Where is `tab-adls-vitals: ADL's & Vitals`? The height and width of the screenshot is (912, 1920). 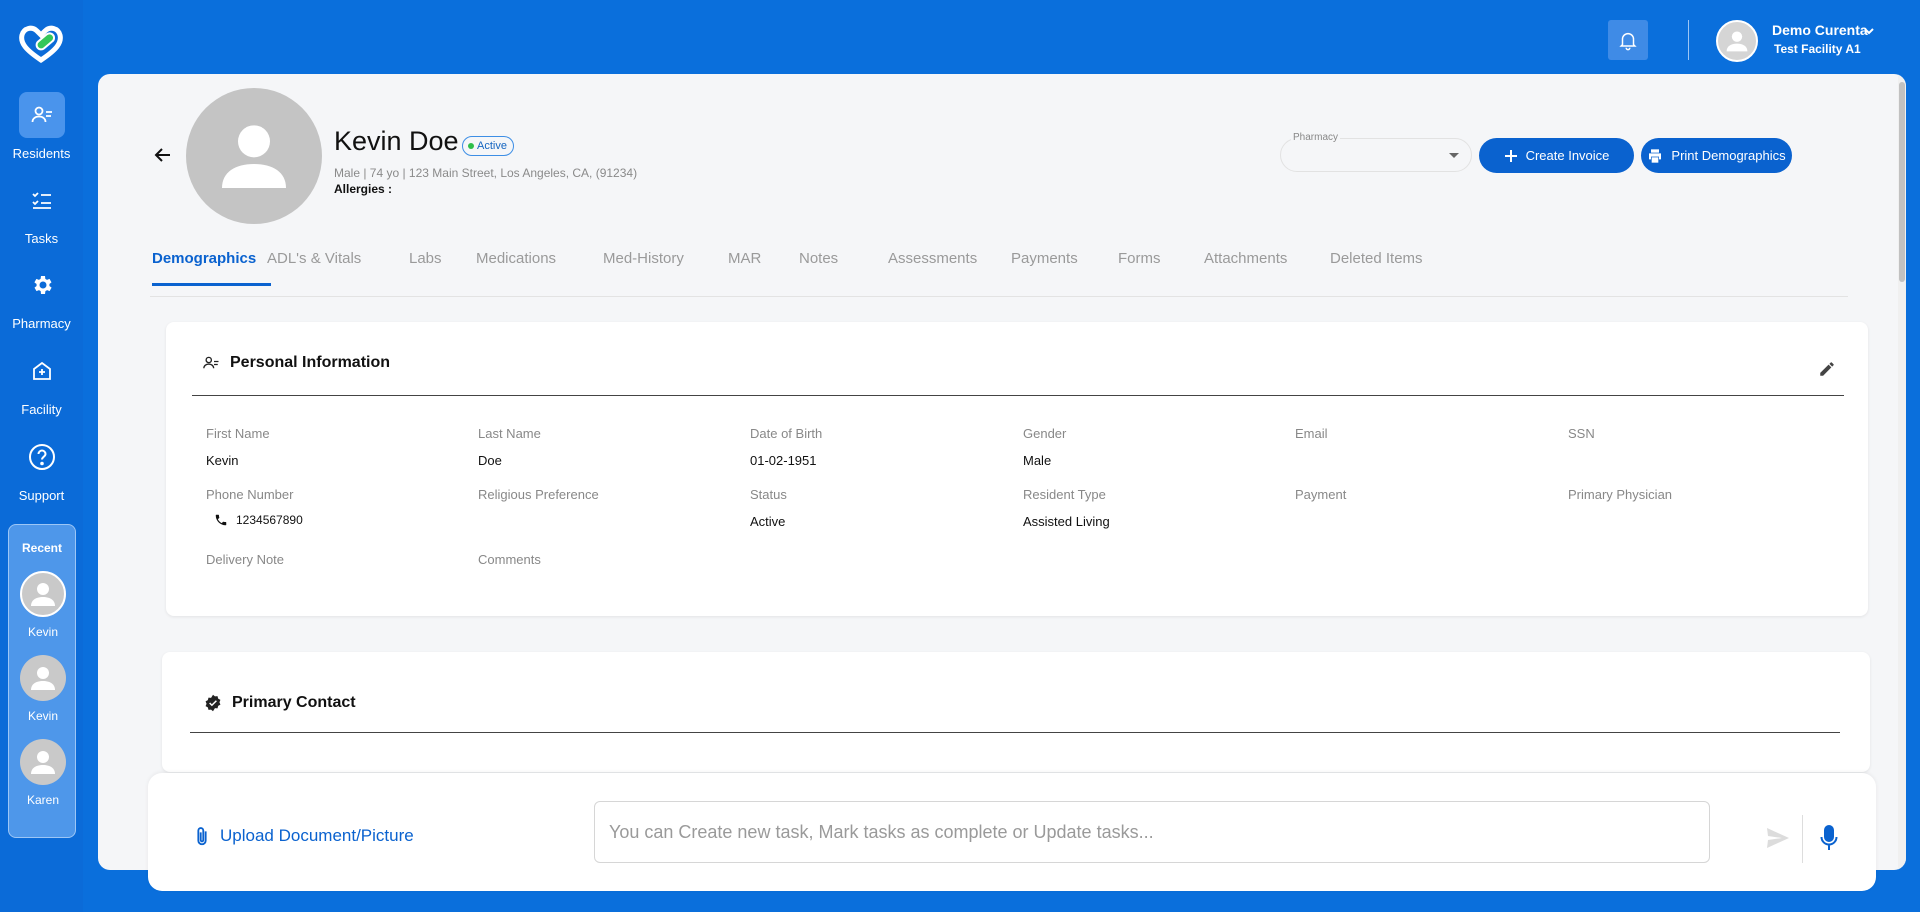
tab-adls-vitals: ADL's & Vitals is located at coordinates (314, 258).